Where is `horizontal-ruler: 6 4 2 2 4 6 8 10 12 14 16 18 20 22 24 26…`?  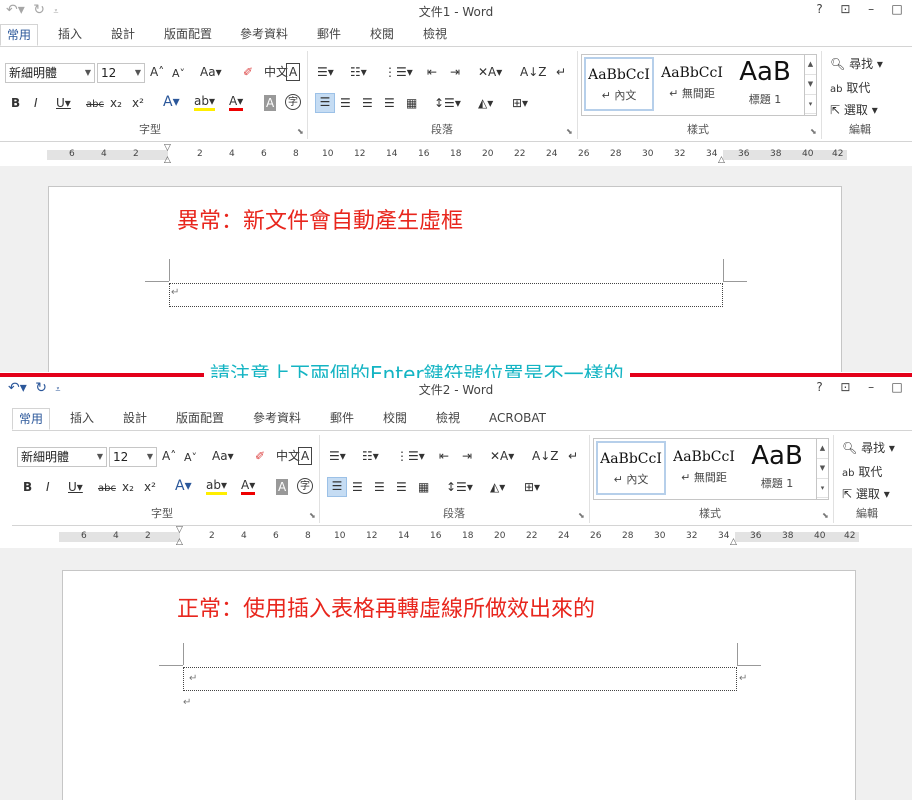 horizontal-ruler: 6 4 2 2 4 6 8 10 12 14 16 18 20 22 24 26… is located at coordinates (459, 536).